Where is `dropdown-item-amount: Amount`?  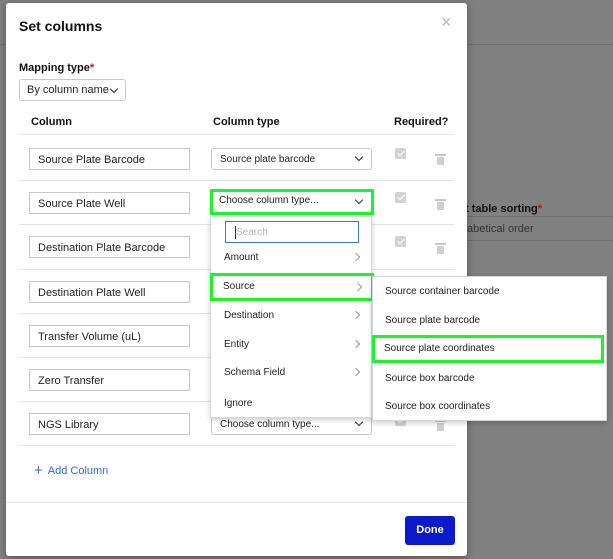 dropdown-item-amount: Amount is located at coordinates (291, 258).